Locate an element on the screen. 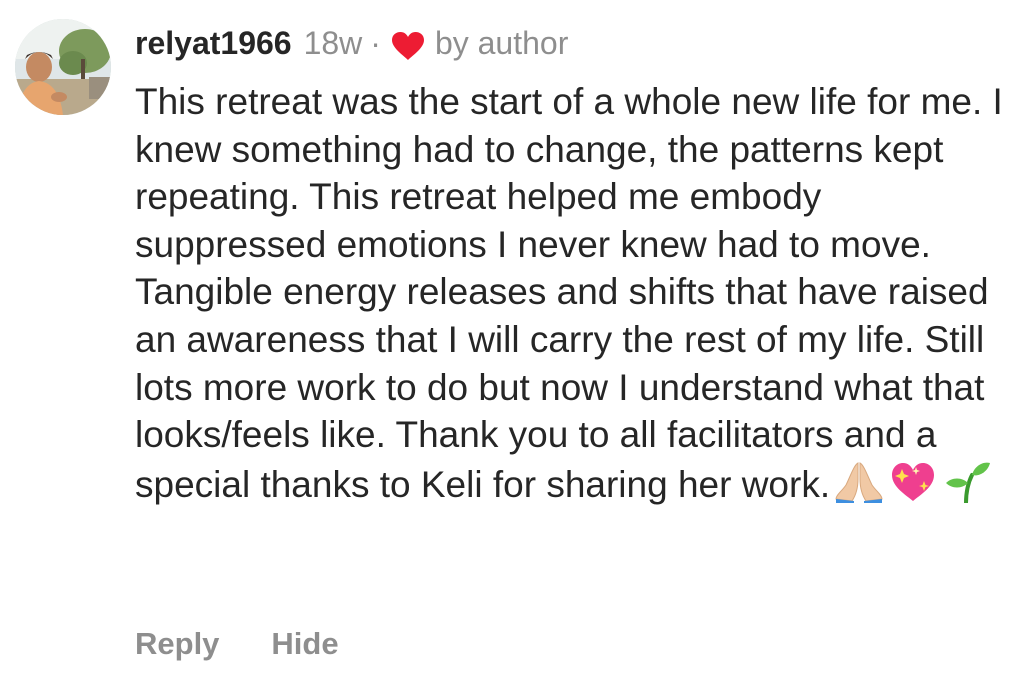 The height and width of the screenshot is (682, 1027). hide-button: Hide is located at coordinates (304, 644).